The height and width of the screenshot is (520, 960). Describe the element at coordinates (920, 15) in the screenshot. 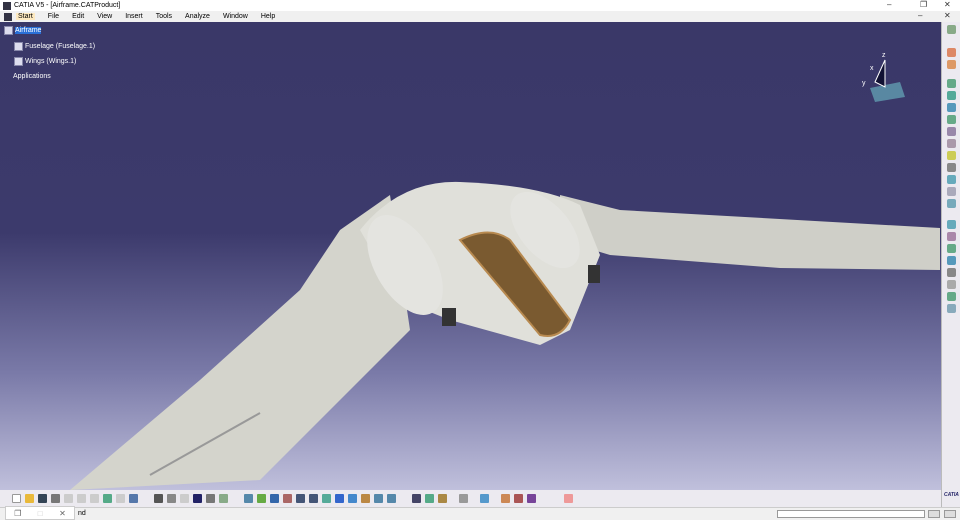

I see `doc-minimize-button: –` at that location.